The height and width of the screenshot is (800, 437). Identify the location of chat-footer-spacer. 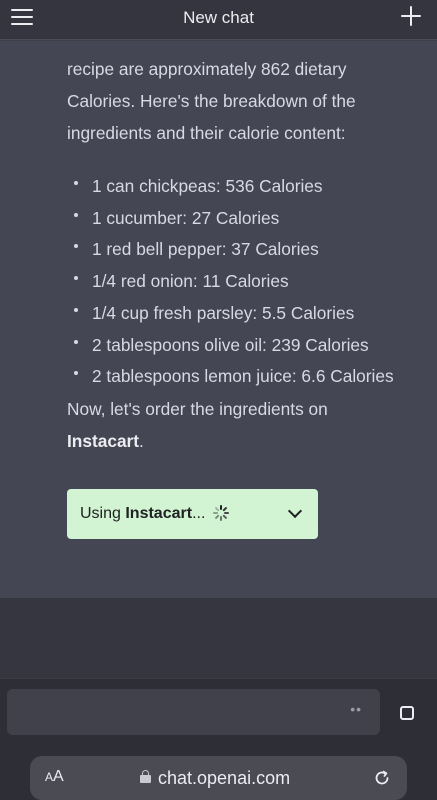
(218, 638).